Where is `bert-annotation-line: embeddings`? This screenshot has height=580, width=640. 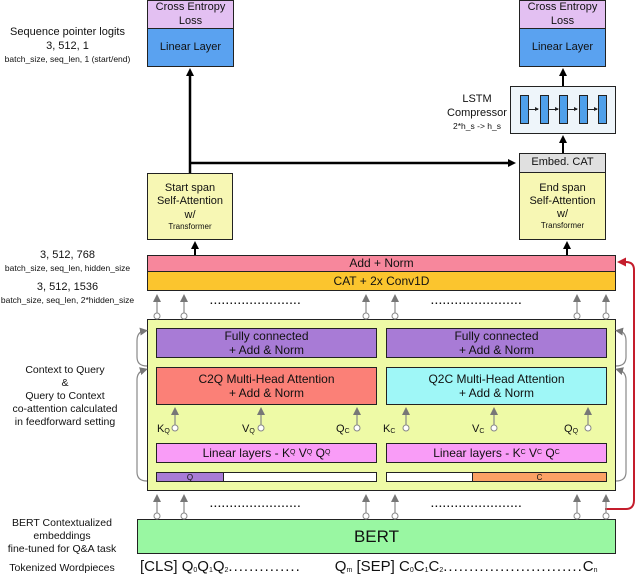
bert-annotation-line: embeddings is located at coordinates (62, 536).